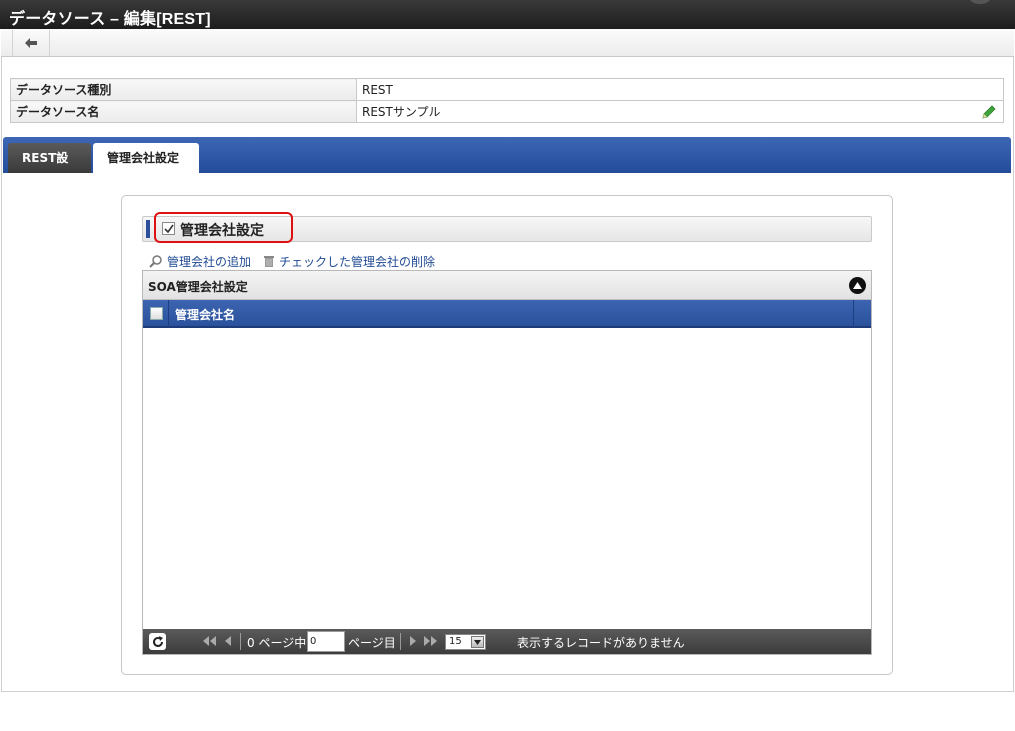  I want to click on records-per-page-select: 15, so click(465, 642).